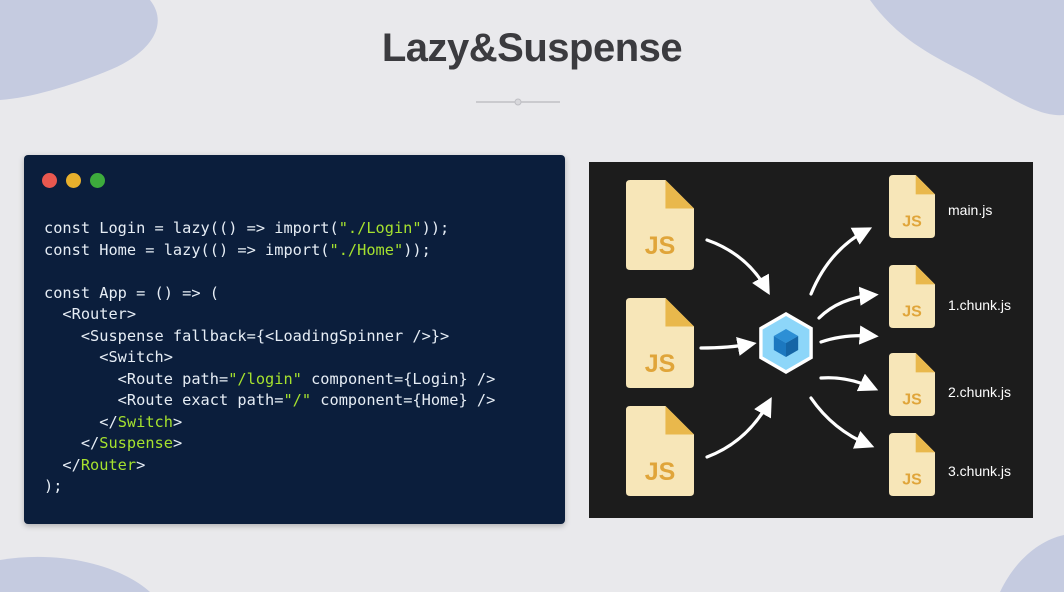  Describe the element at coordinates (532, 48) in the screenshot. I see `page-title: Lazy&Suspense` at that location.